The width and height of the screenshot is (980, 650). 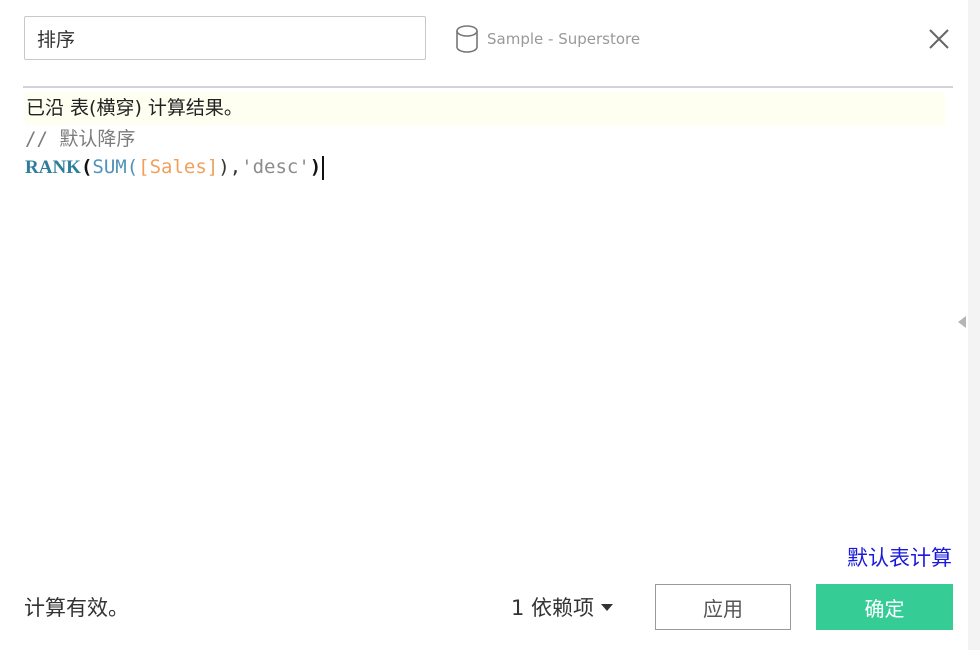 What do you see at coordinates (899, 557) in the screenshot?
I see `default-table-calculation-link: 默认表计算` at bounding box center [899, 557].